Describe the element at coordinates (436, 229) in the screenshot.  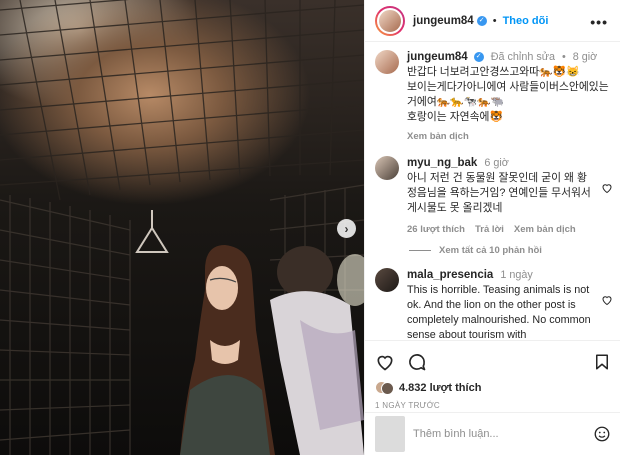
I see `comment-likes: 26 lượt thích` at that location.